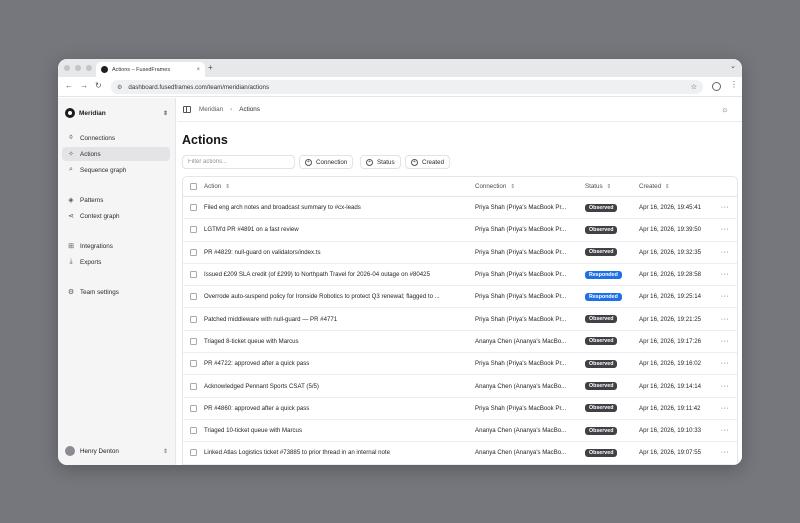  I want to click on profile-icon, so click(716, 86).